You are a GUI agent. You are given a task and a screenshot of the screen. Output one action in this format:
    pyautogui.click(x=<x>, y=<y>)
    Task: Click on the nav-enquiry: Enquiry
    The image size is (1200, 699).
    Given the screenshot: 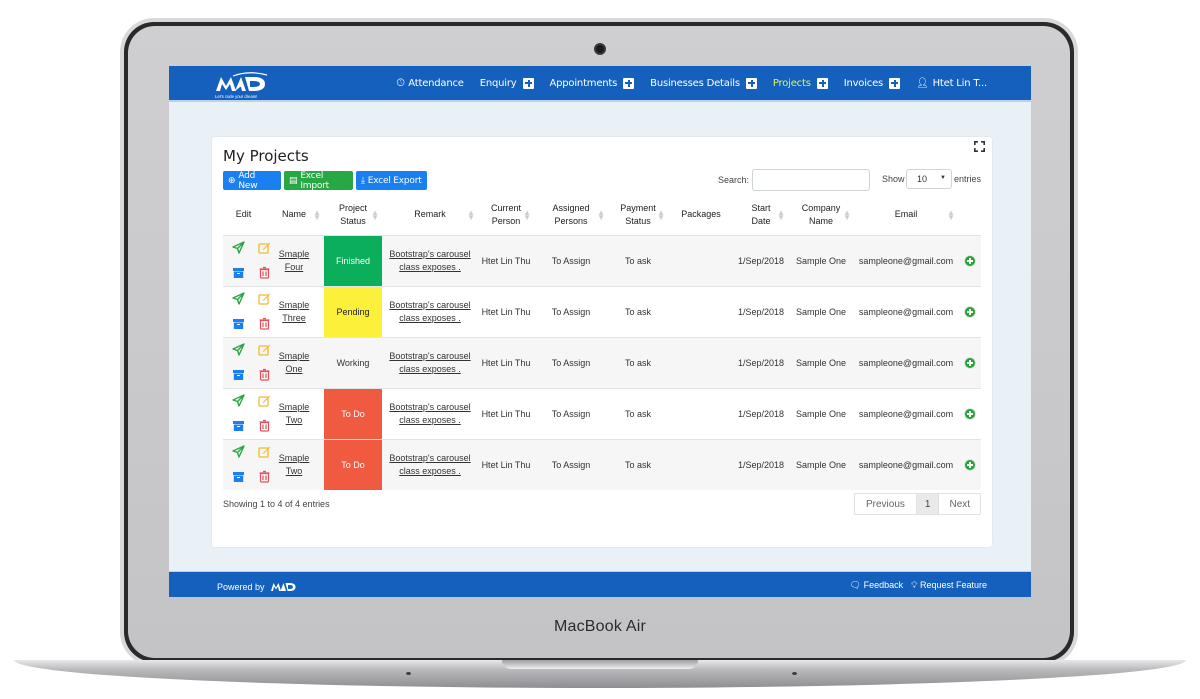 What is the action you would take?
    pyautogui.click(x=507, y=83)
    